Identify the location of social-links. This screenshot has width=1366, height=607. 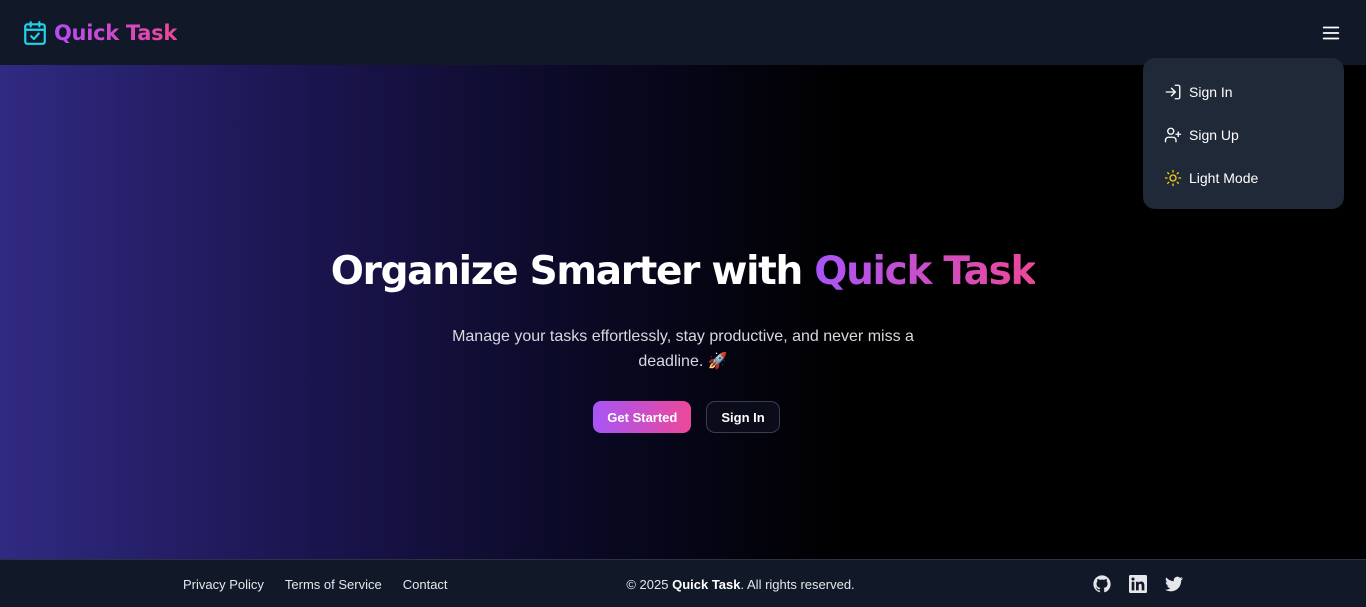
(1138, 584).